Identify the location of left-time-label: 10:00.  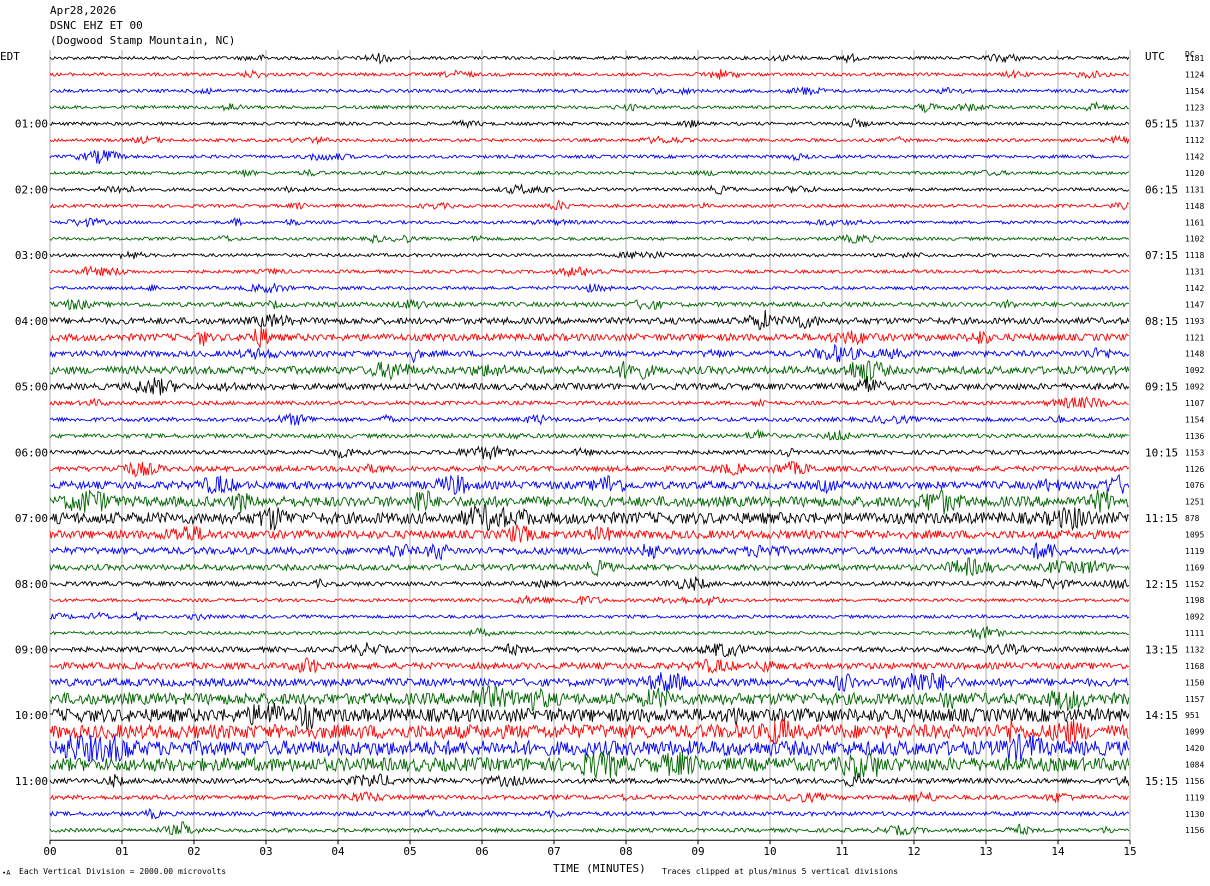
(31, 715).